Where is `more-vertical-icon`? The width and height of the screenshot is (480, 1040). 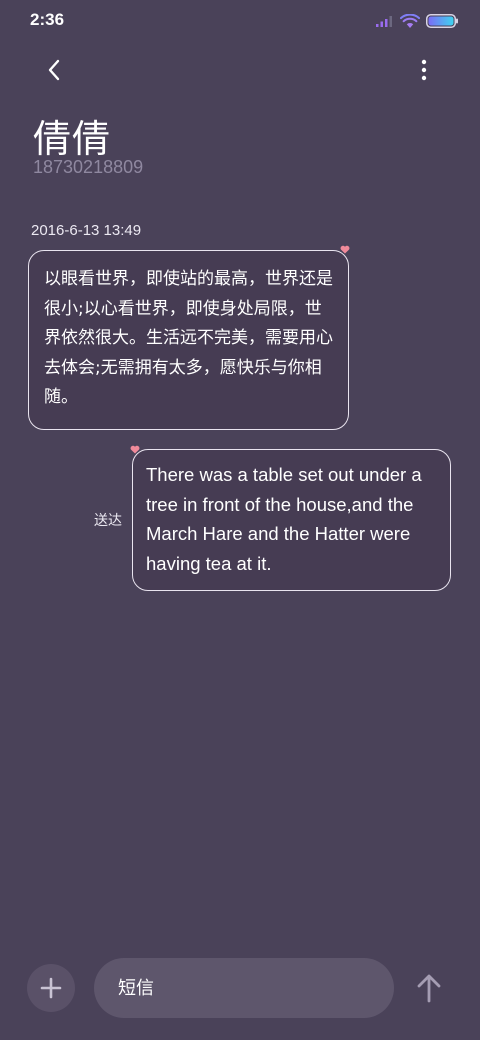
more-vertical-icon is located at coordinates (424, 70).